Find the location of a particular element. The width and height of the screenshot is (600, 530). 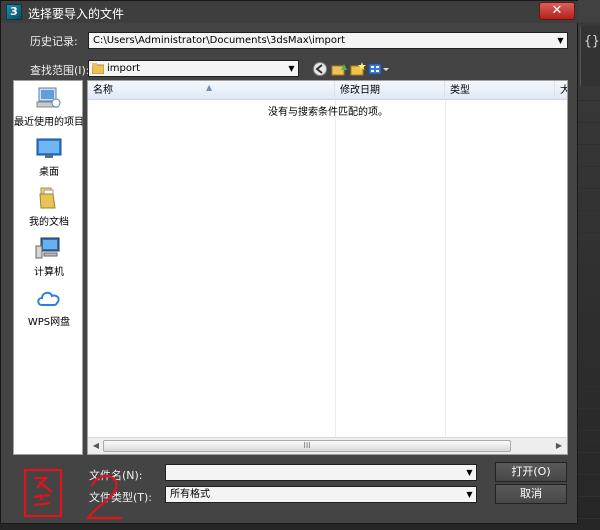

recent-items-icon is located at coordinates (48, 97).